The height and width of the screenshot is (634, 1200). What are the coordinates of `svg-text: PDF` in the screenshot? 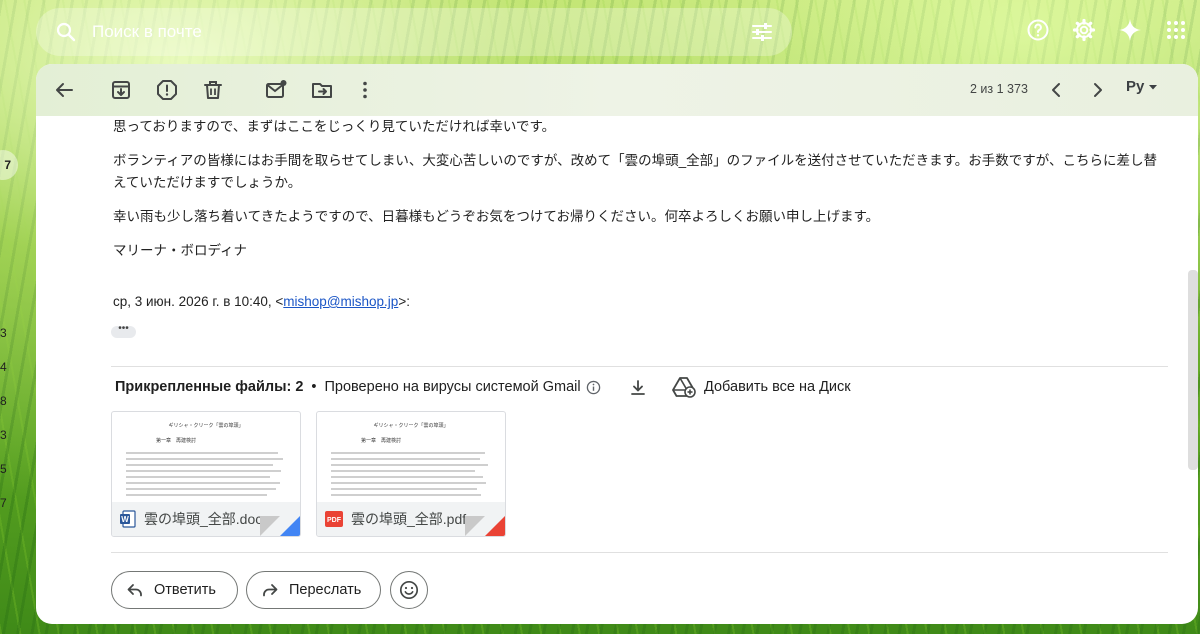 It's located at (334, 520).